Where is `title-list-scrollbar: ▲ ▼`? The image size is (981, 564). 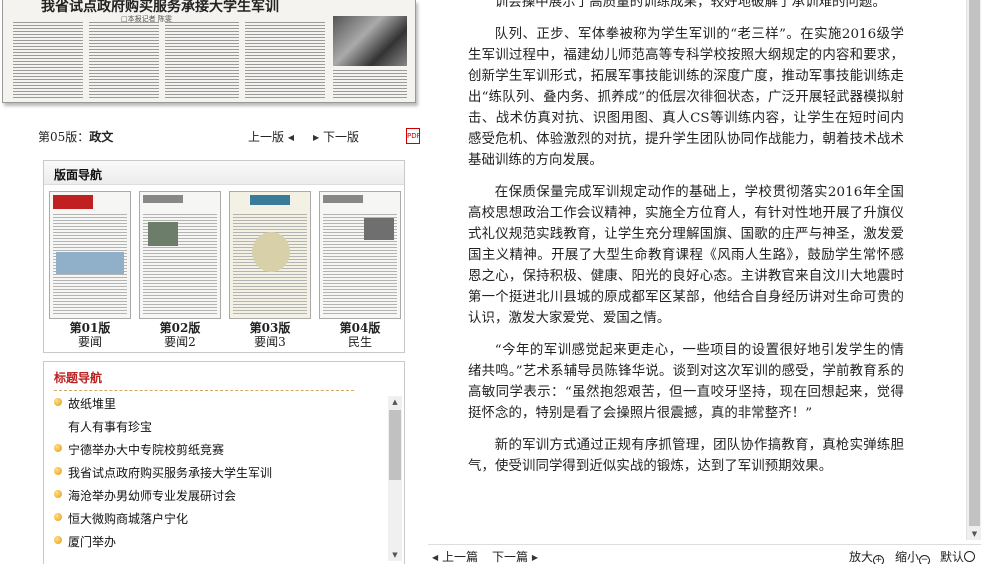 title-list-scrollbar: ▲ ▼ is located at coordinates (395, 478).